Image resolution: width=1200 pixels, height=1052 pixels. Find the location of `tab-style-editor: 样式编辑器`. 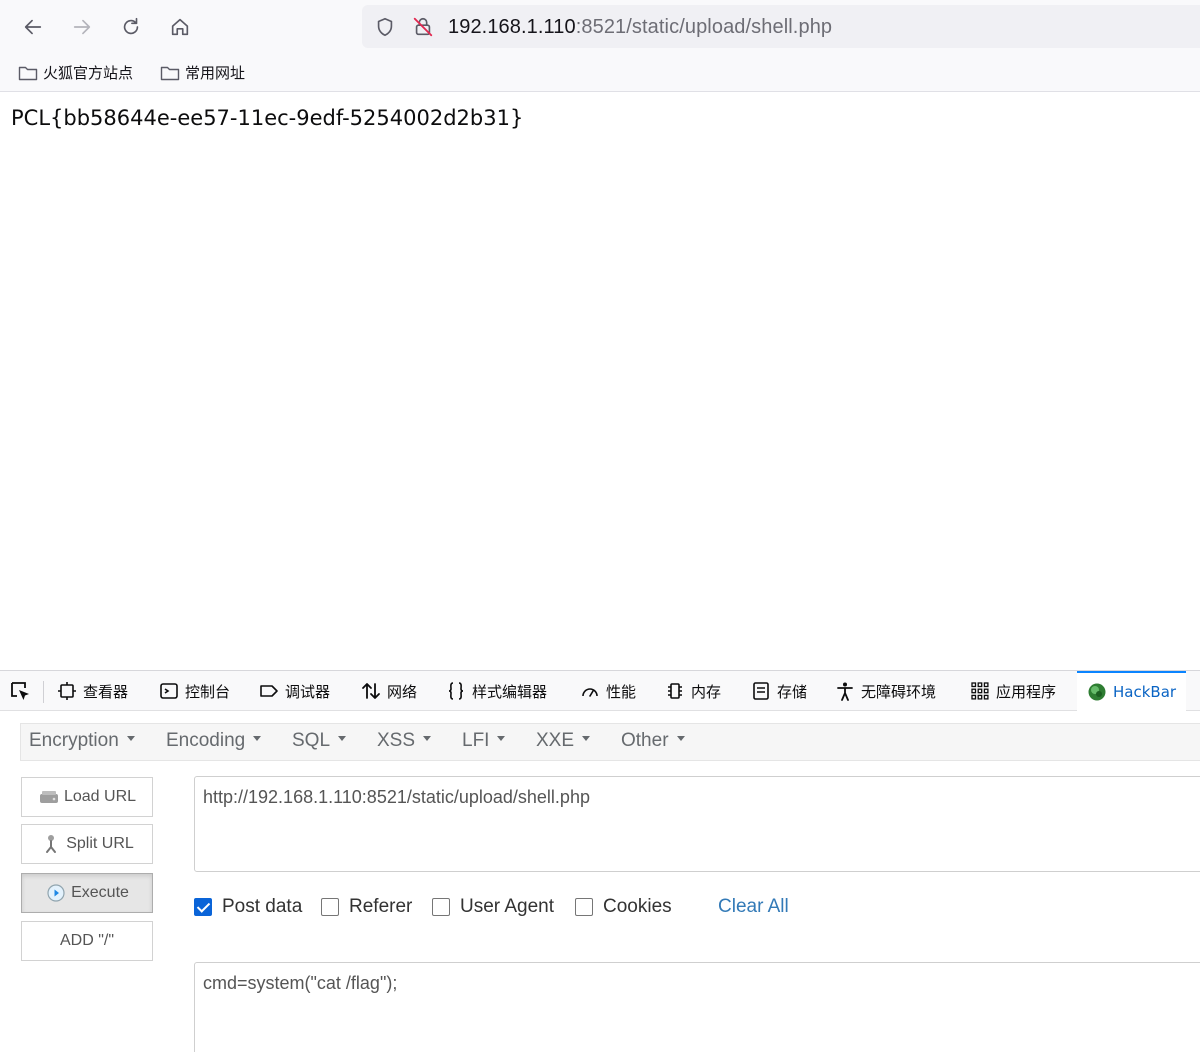

tab-style-editor: 样式编辑器 is located at coordinates (496, 691).